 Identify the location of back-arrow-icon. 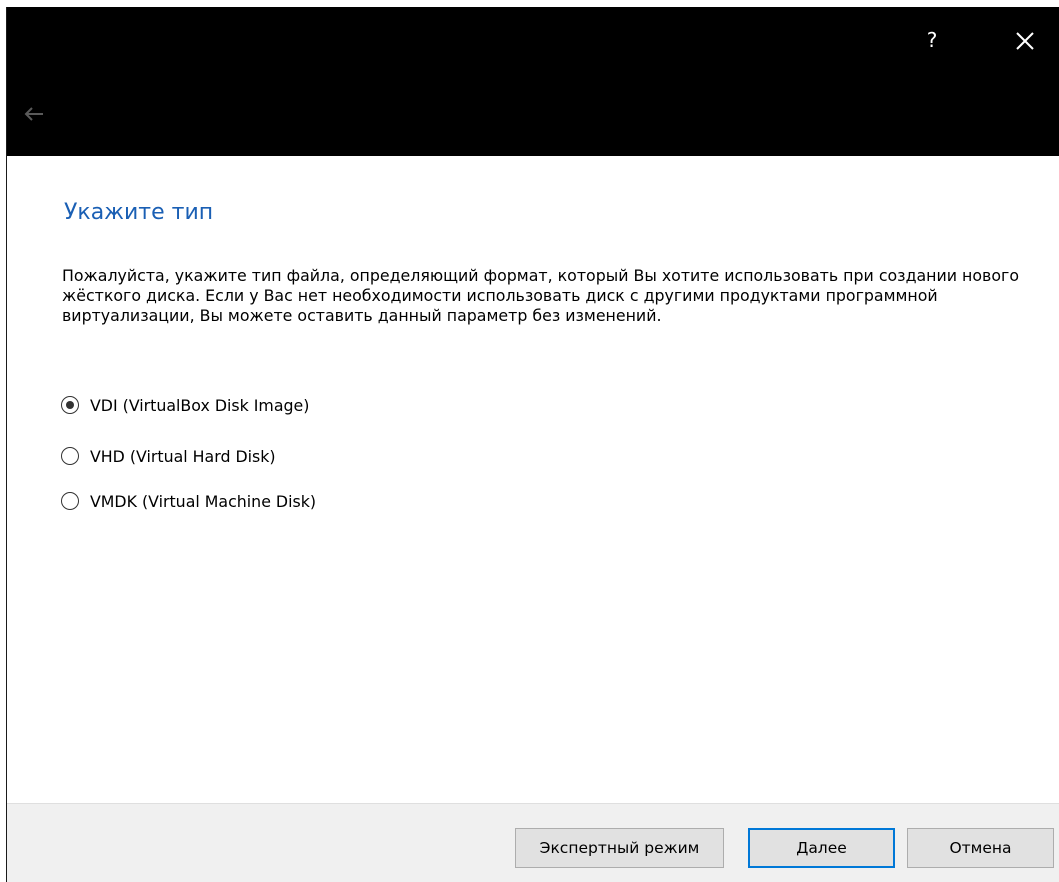
(33, 114).